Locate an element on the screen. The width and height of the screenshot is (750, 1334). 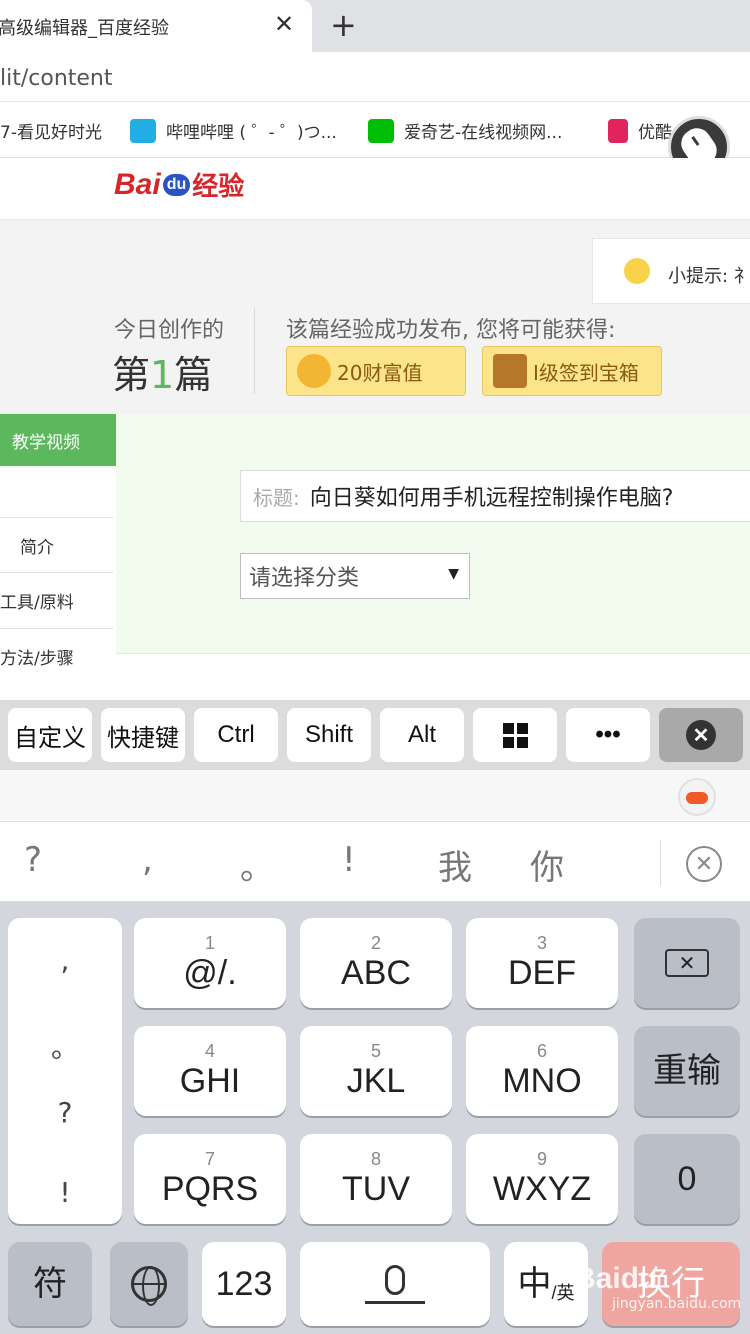
key-7: 7 PQRS is located at coordinates (210, 1179).